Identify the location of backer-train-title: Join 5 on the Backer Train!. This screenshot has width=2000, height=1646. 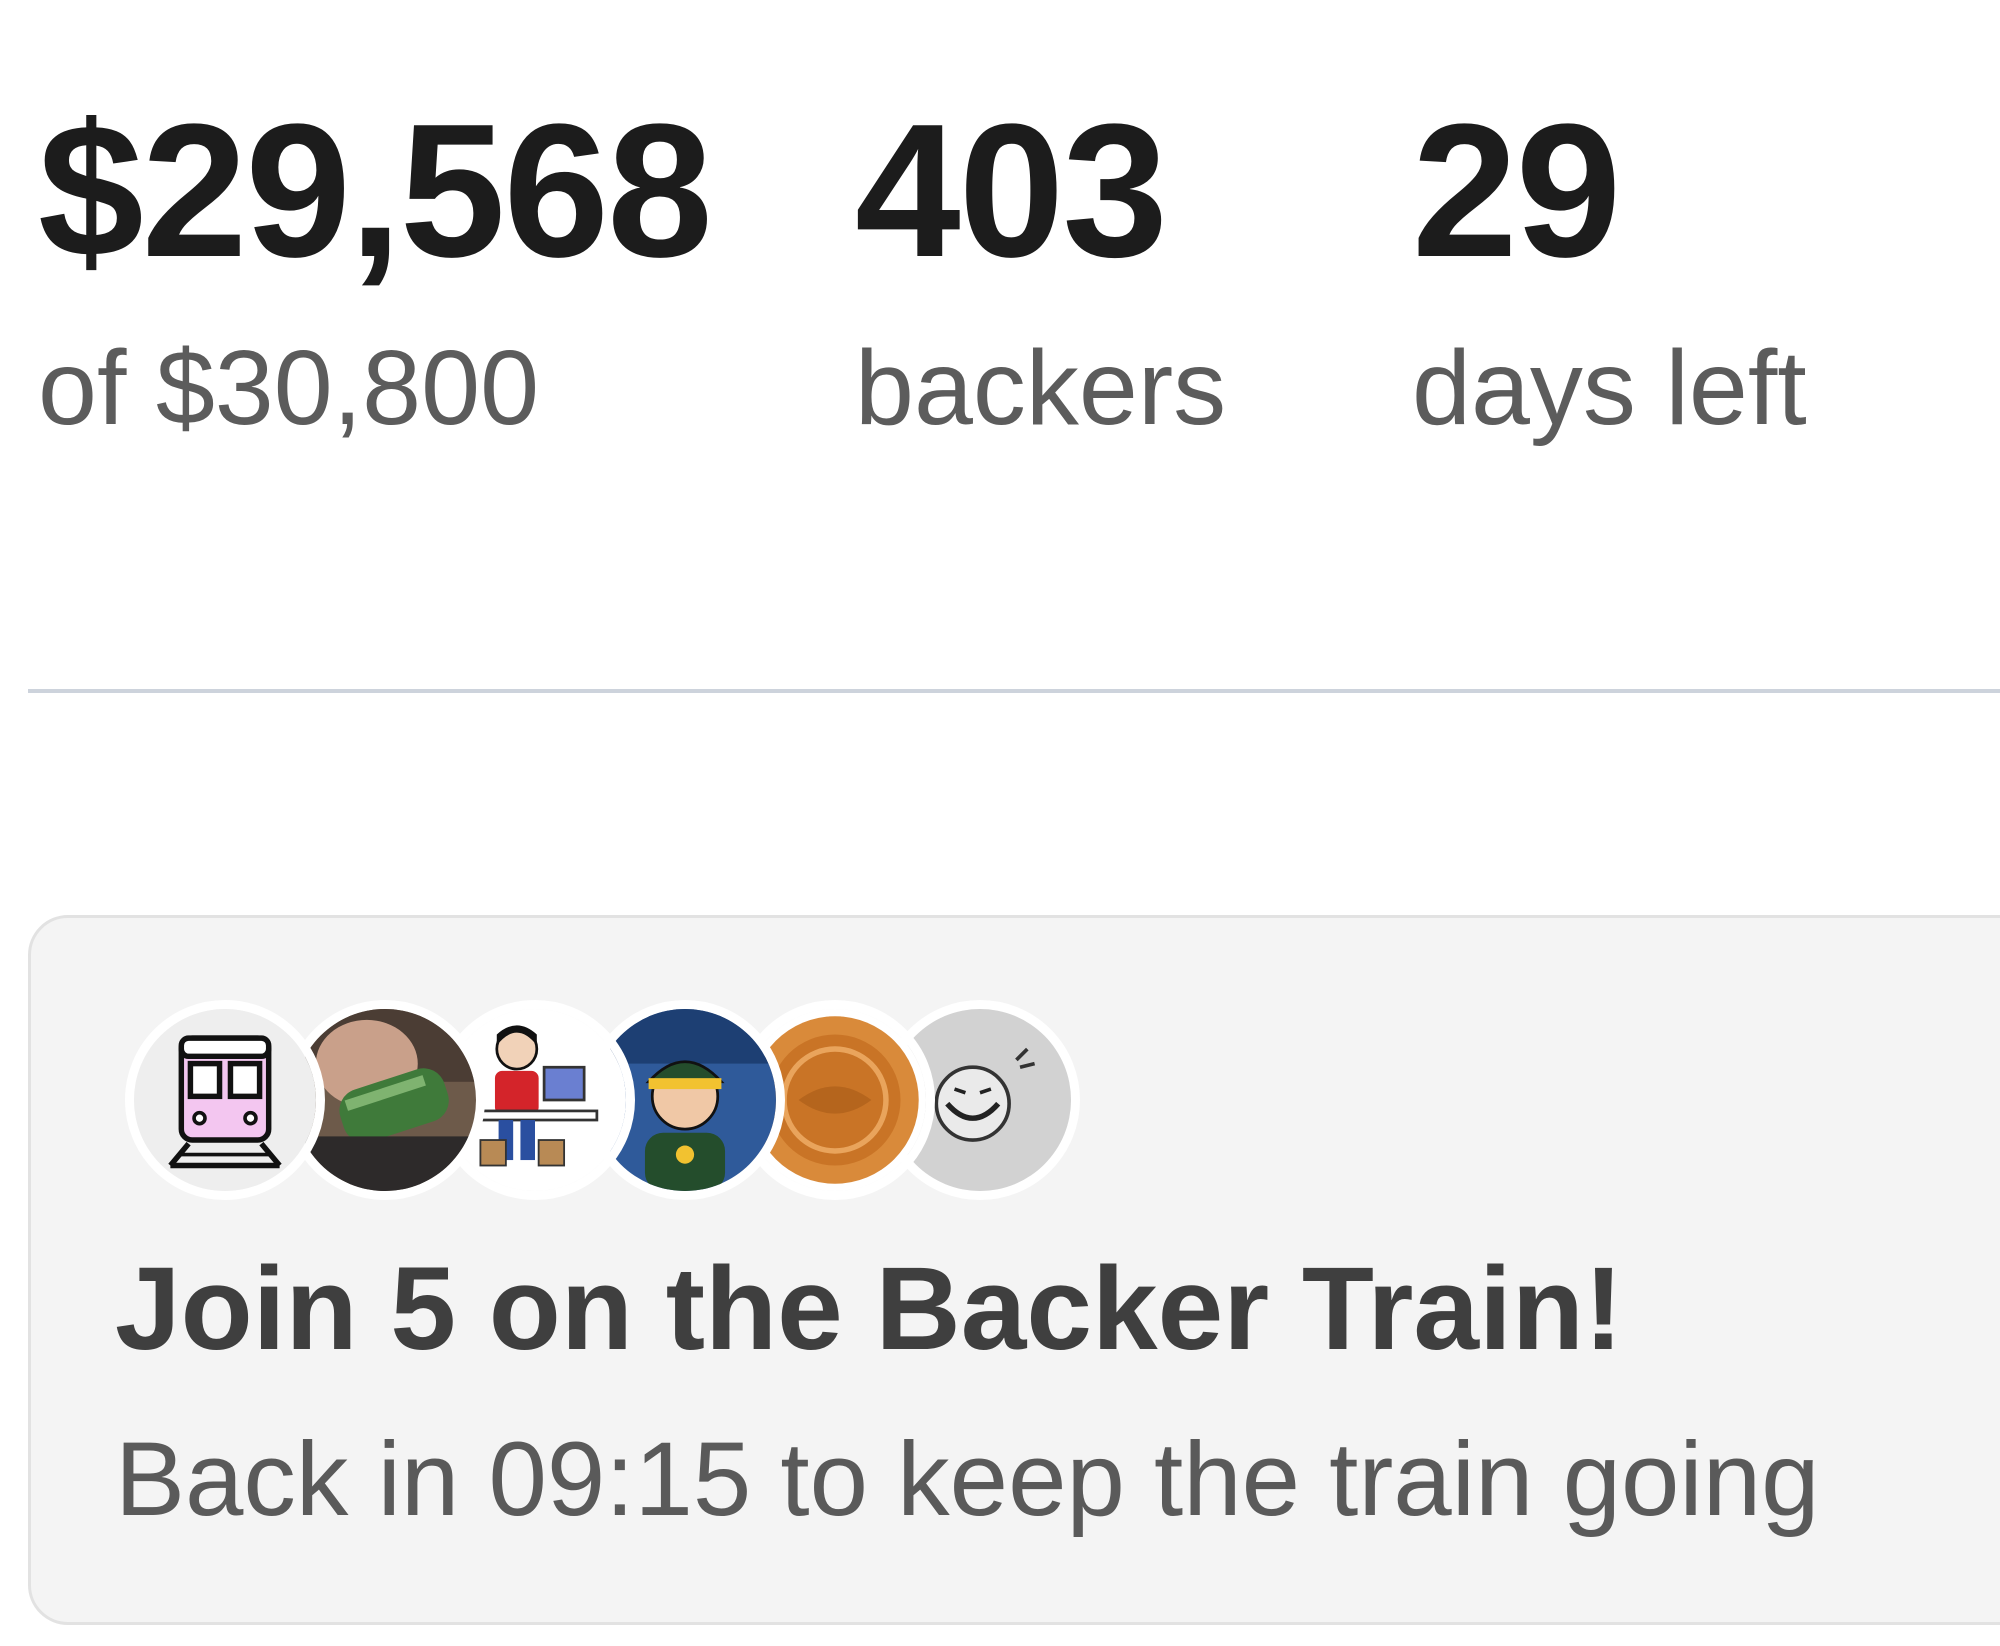
(869, 1309).